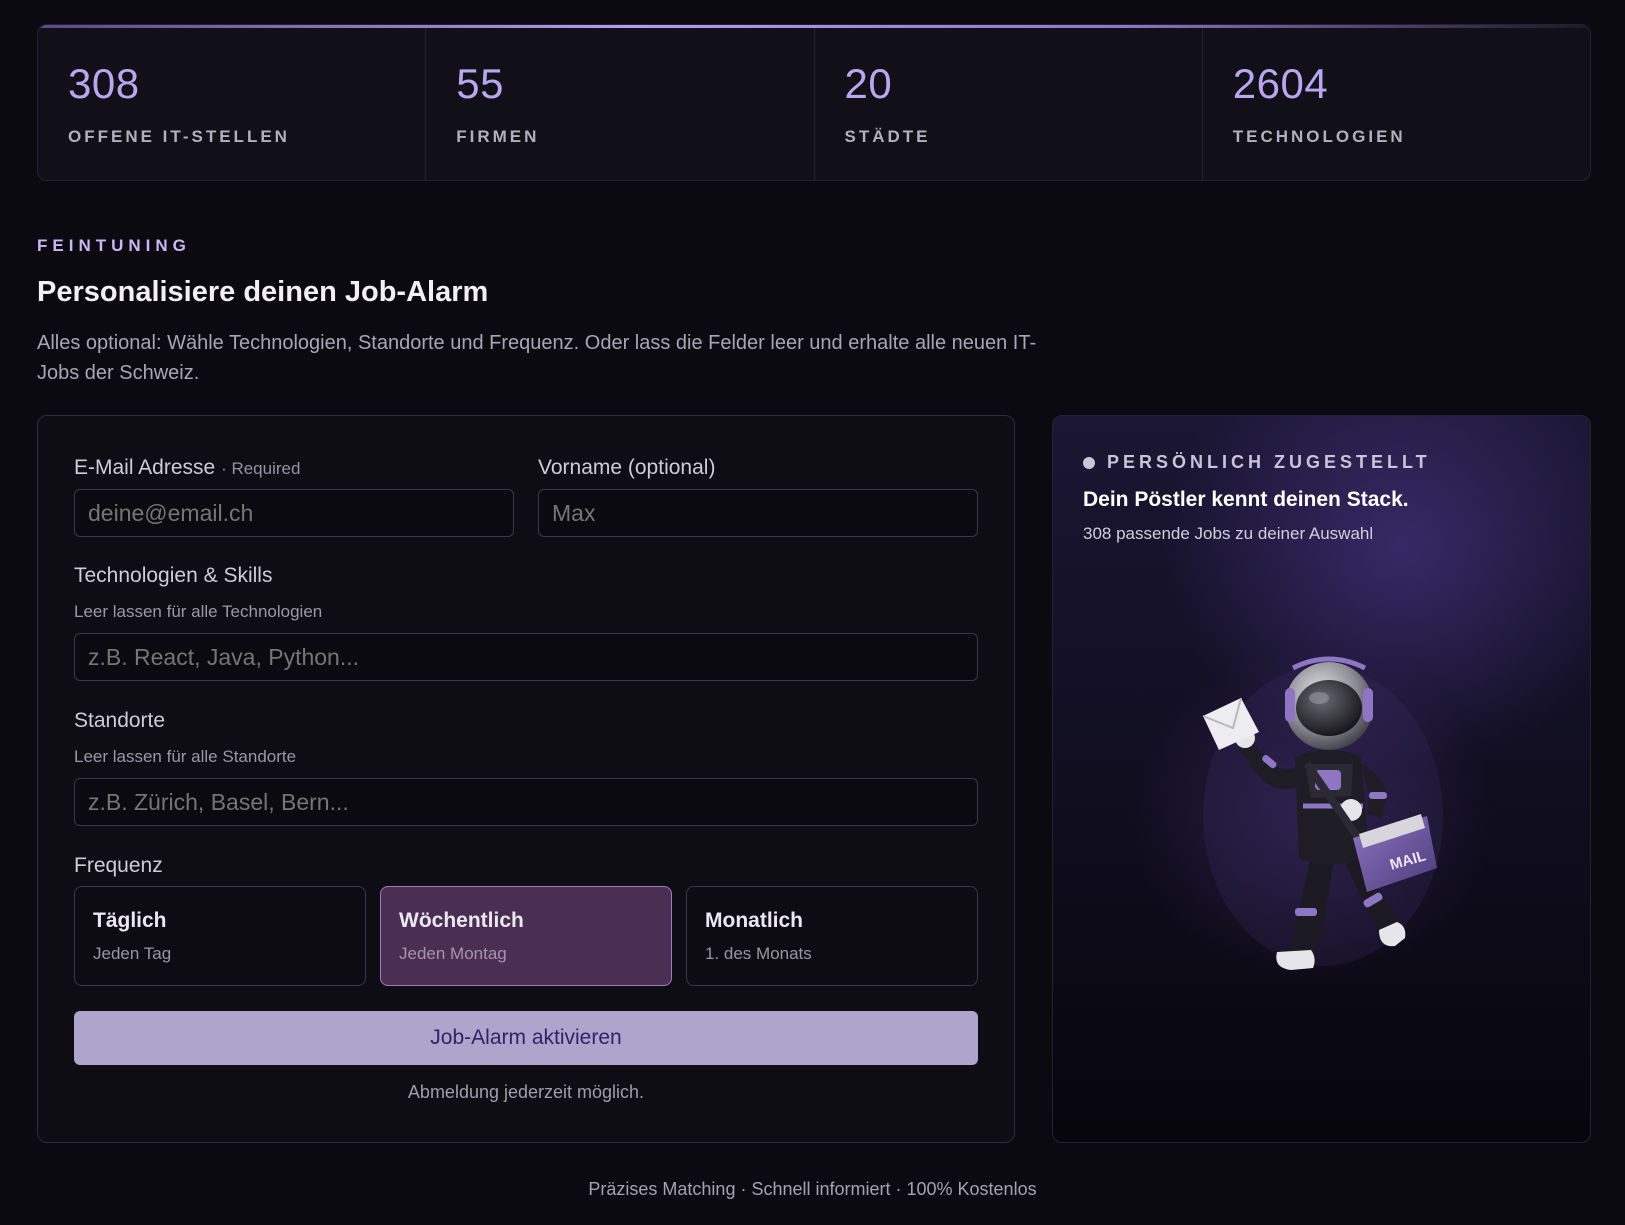  I want to click on promo-eyebrow: PERSÖNLICH ZUGESTELLT, so click(1257, 462).